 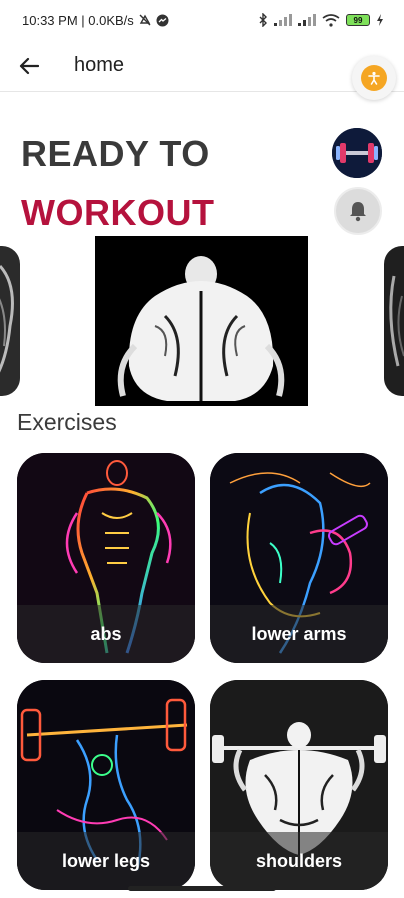 What do you see at coordinates (106, 861) in the screenshot?
I see `exercise-card-label: lower legs` at bounding box center [106, 861].